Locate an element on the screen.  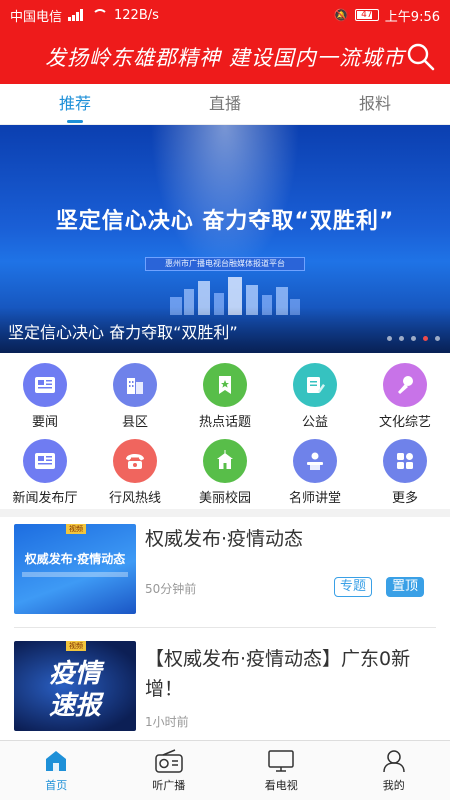
grid-item-label: 美丽校园 is located at coordinates (224, 498).